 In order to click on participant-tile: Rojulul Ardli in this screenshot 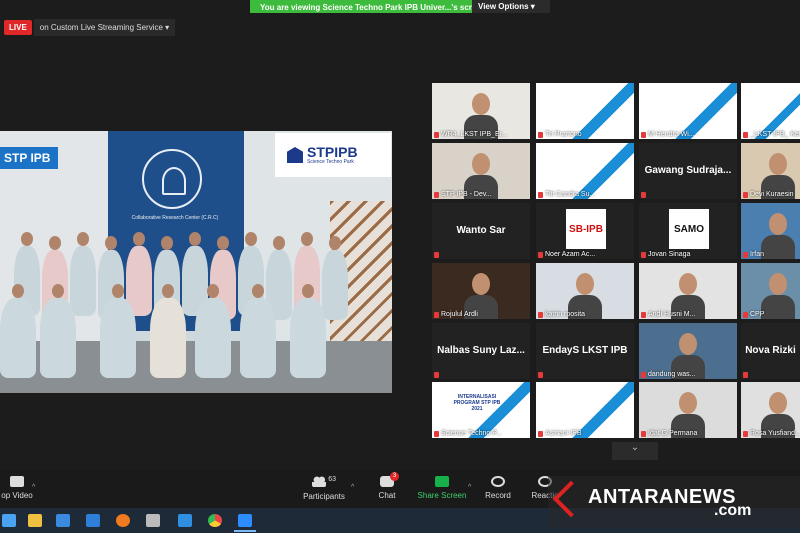, I will do `click(481, 291)`.